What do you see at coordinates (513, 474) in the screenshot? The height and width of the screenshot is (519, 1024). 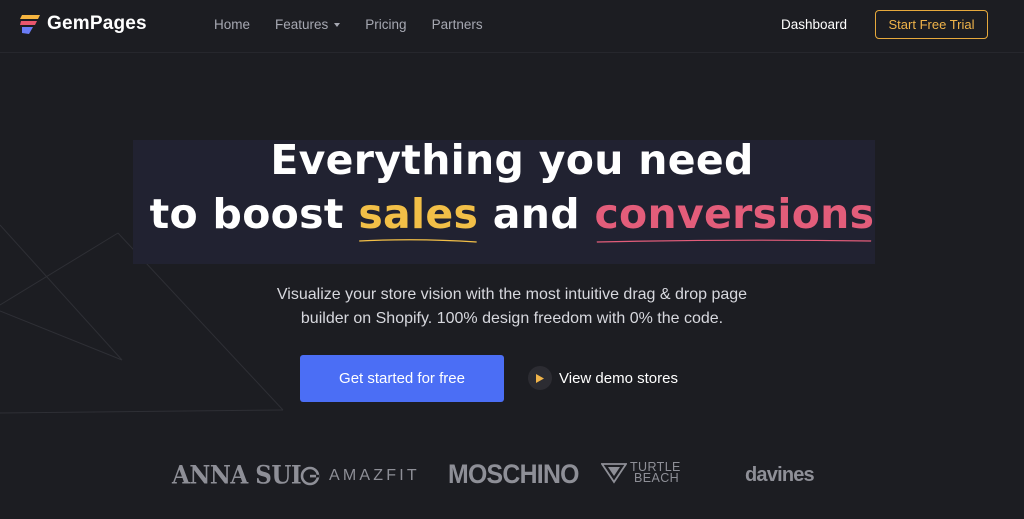 I see `moschino-logo: MOSCHINO` at bounding box center [513, 474].